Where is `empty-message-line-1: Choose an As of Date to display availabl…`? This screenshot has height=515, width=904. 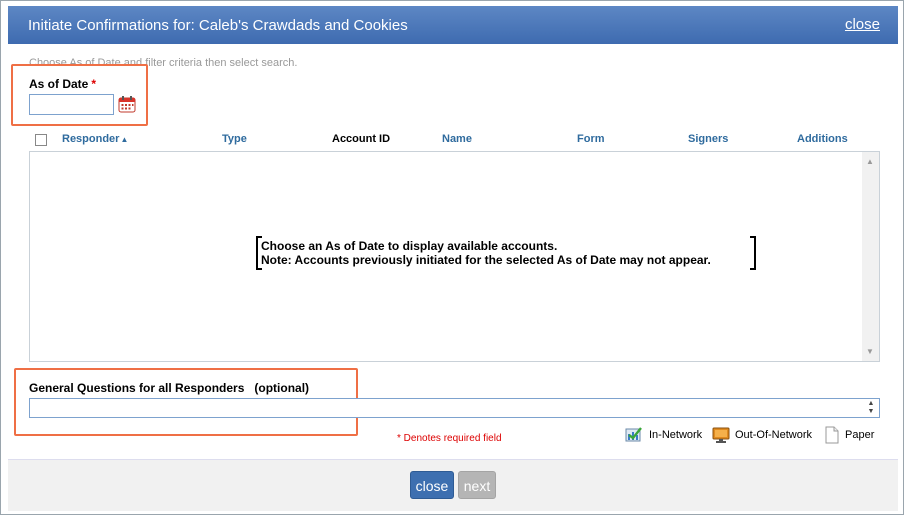 empty-message-line-1: Choose an As of Date to display availabl… is located at coordinates (409, 246).